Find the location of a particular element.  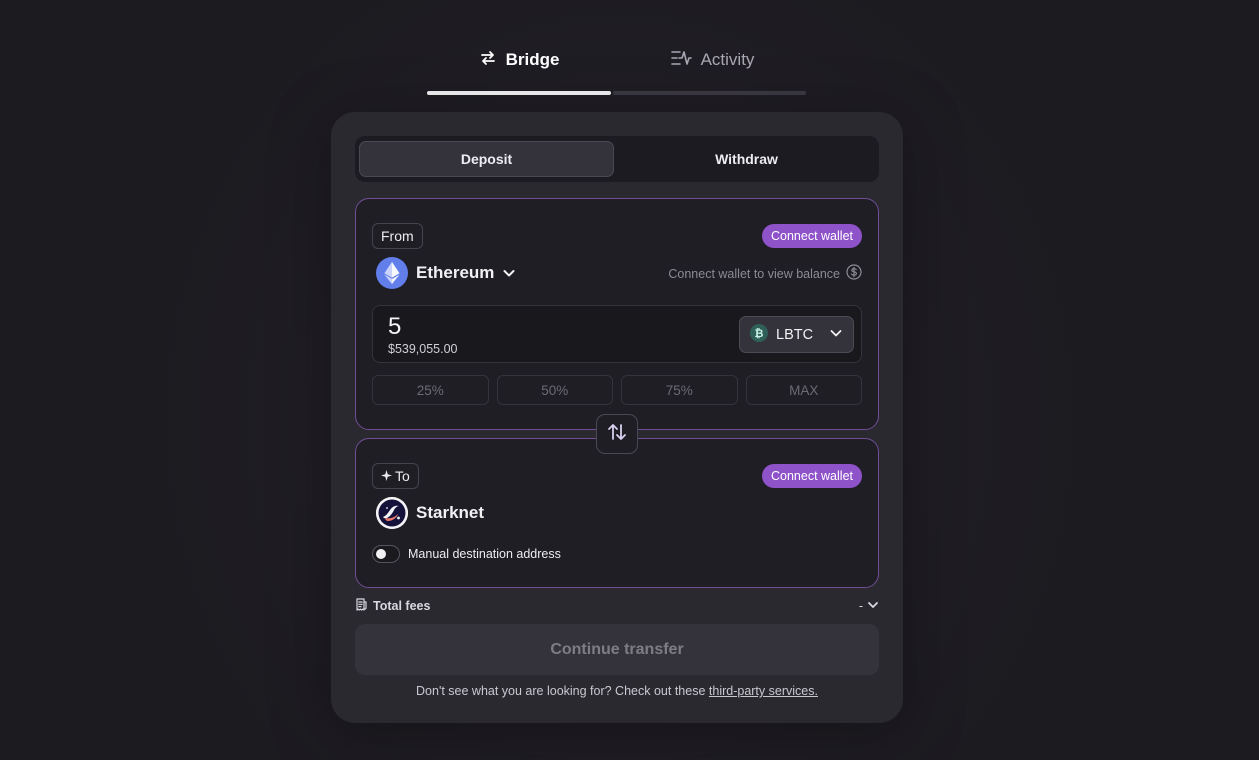

balance-hint: Connect wallet to view balance is located at coordinates (765, 273).